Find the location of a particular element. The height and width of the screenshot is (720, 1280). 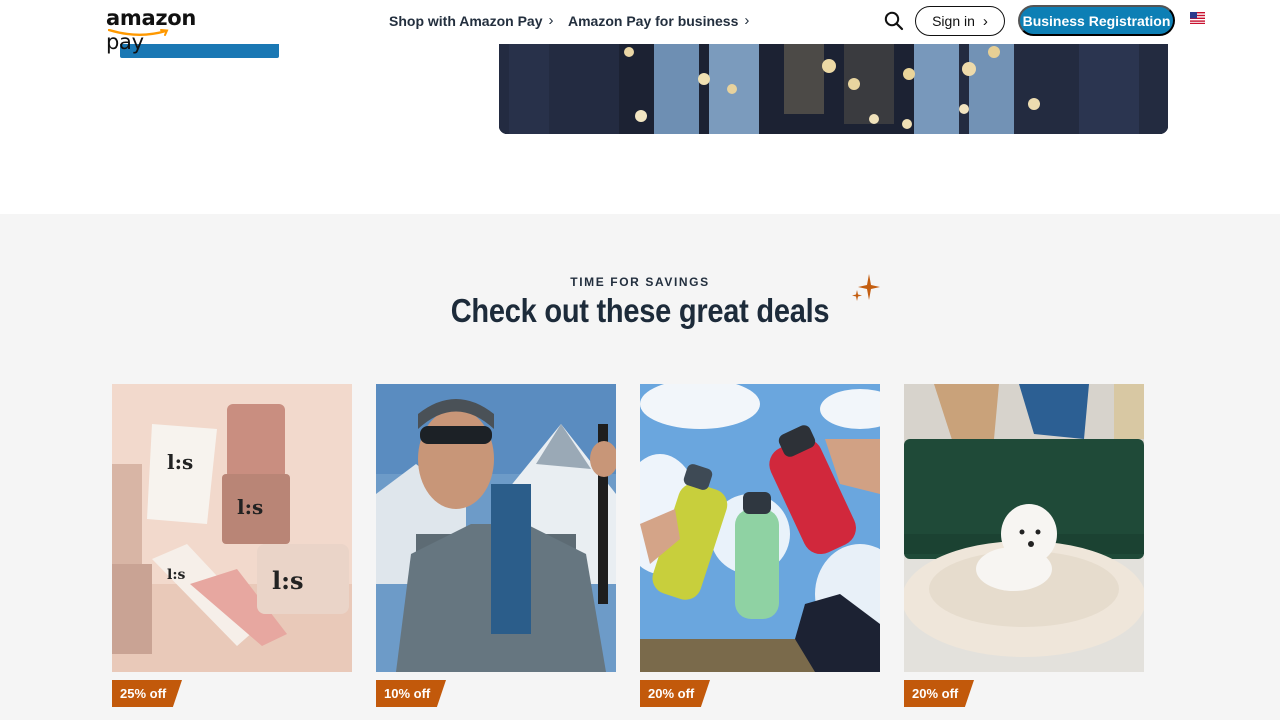

discount-badge: 10% off is located at coordinates (411, 693).